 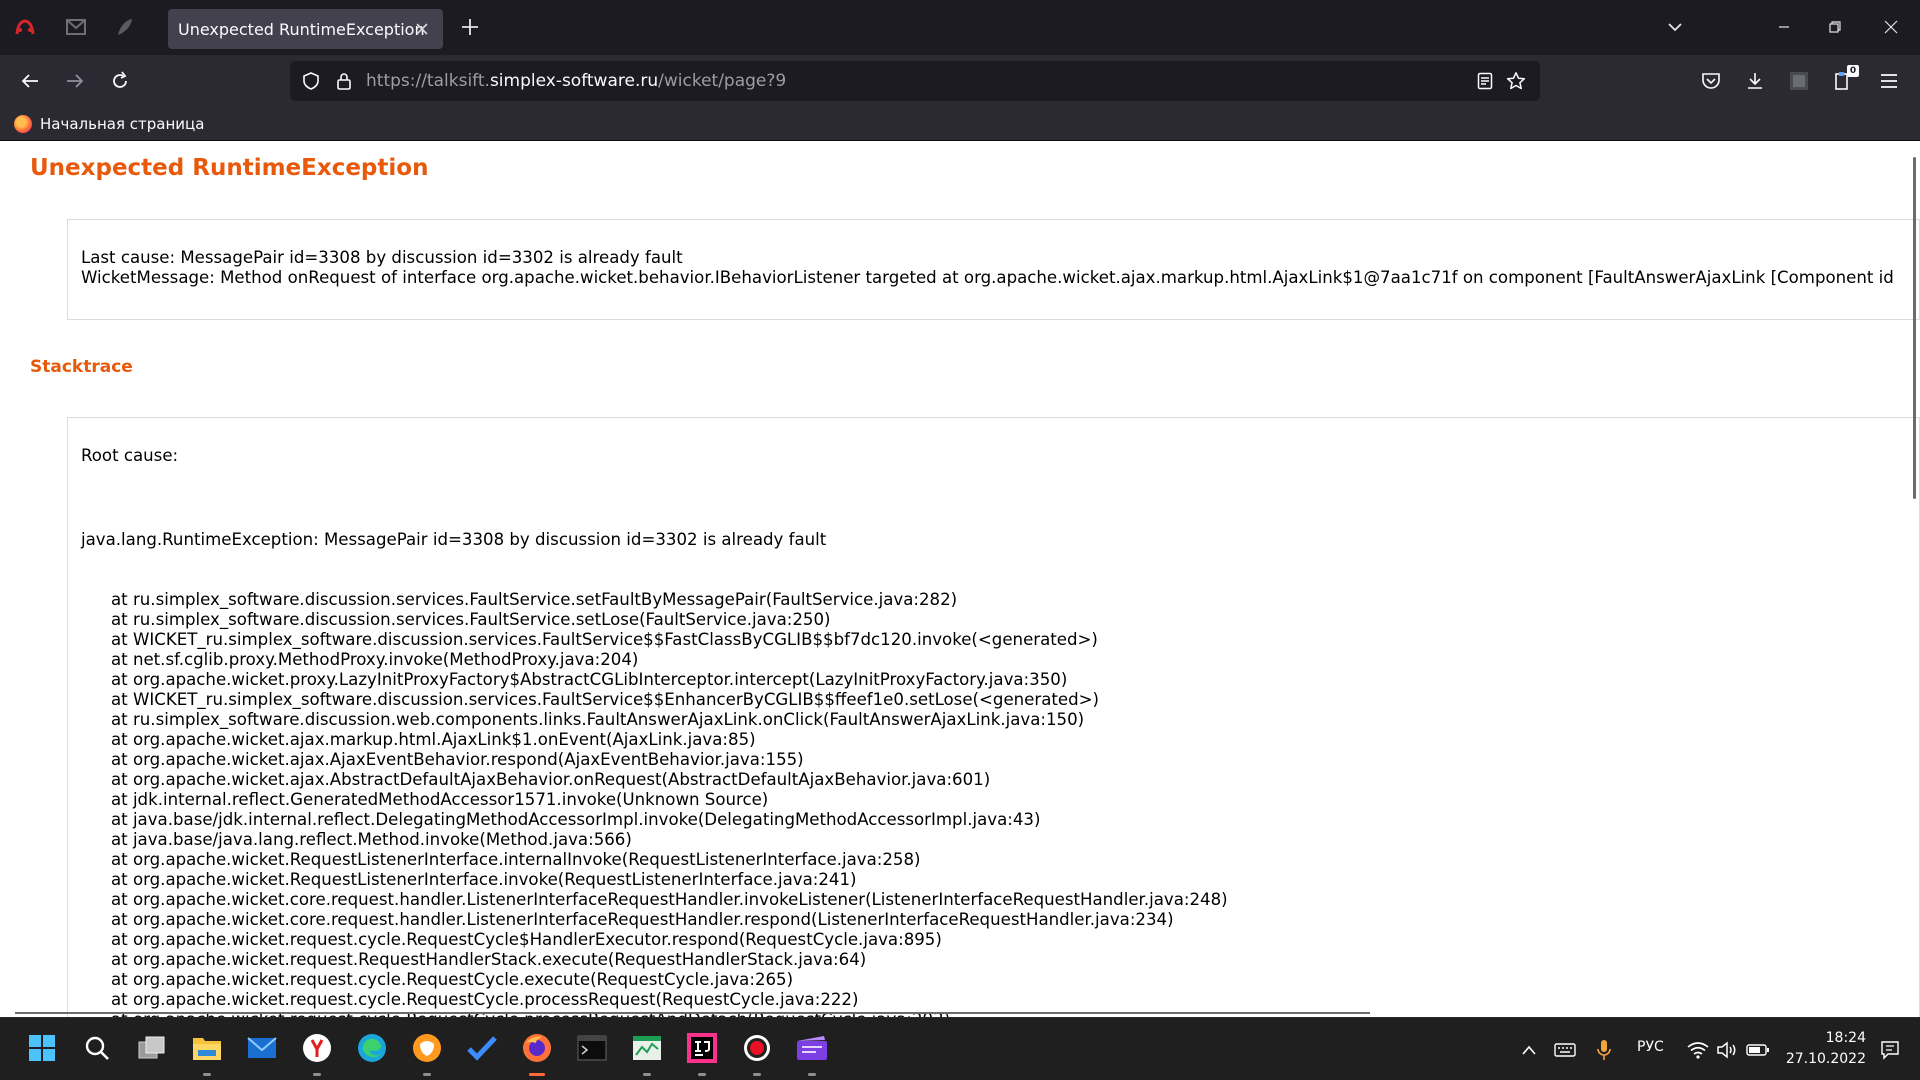 What do you see at coordinates (1485, 81) in the screenshot?
I see `reader-view-button` at bounding box center [1485, 81].